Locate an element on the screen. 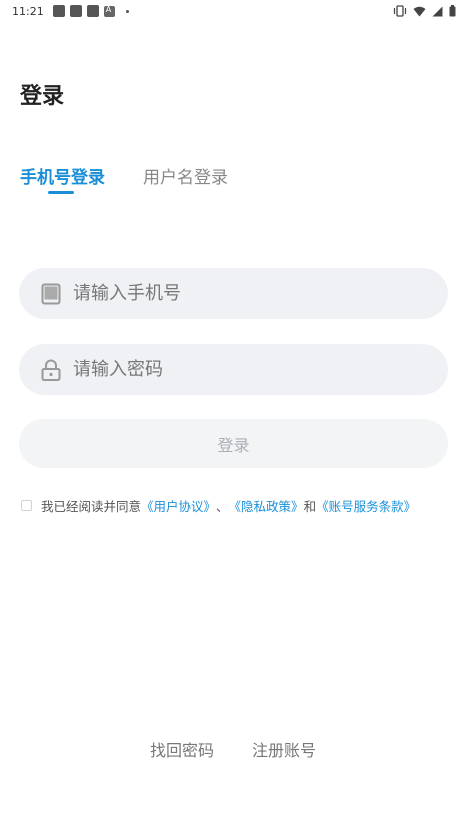 The width and height of the screenshot is (466, 830). status-time: 11:21 is located at coordinates (28, 11).